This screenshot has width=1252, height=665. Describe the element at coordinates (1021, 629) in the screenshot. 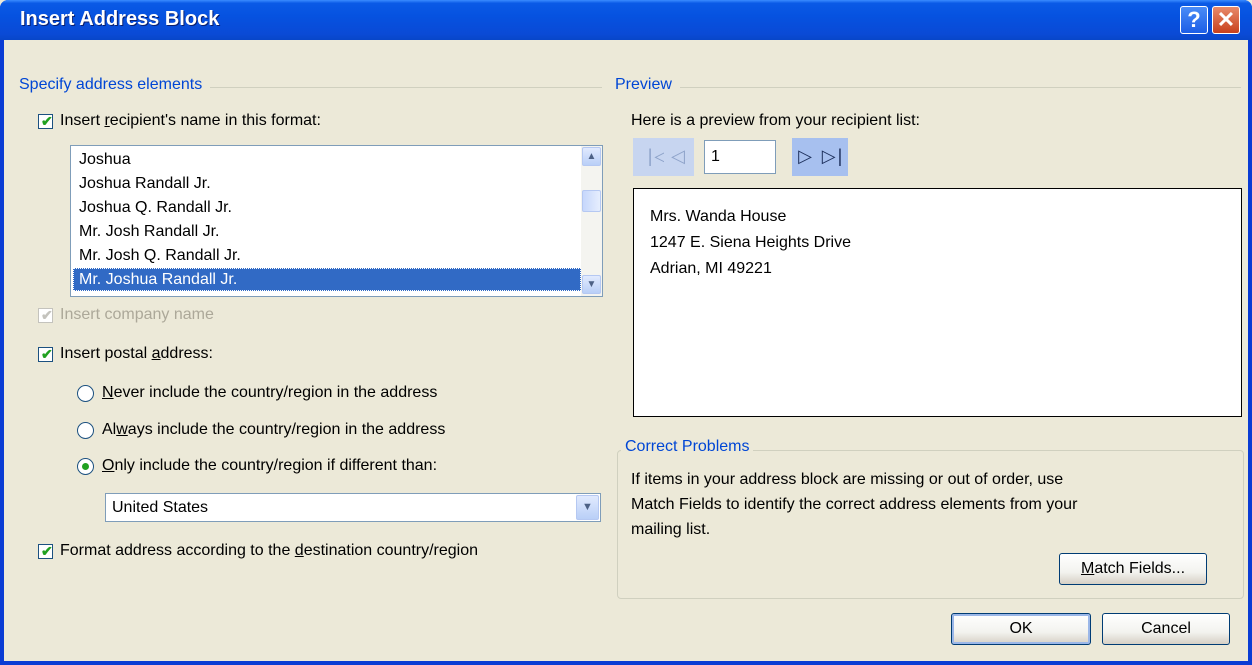

I see `ok-button: OK` at that location.